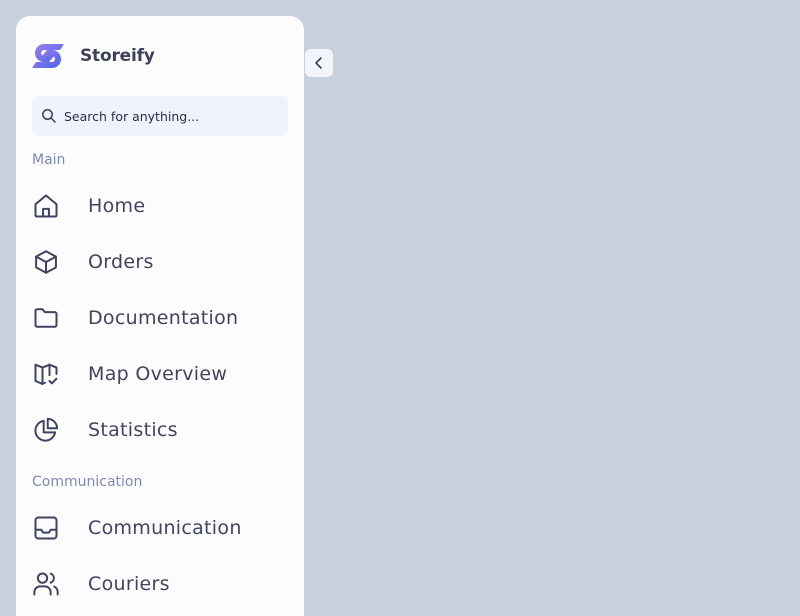  I want to click on pie-chart-icon, so click(46, 430).